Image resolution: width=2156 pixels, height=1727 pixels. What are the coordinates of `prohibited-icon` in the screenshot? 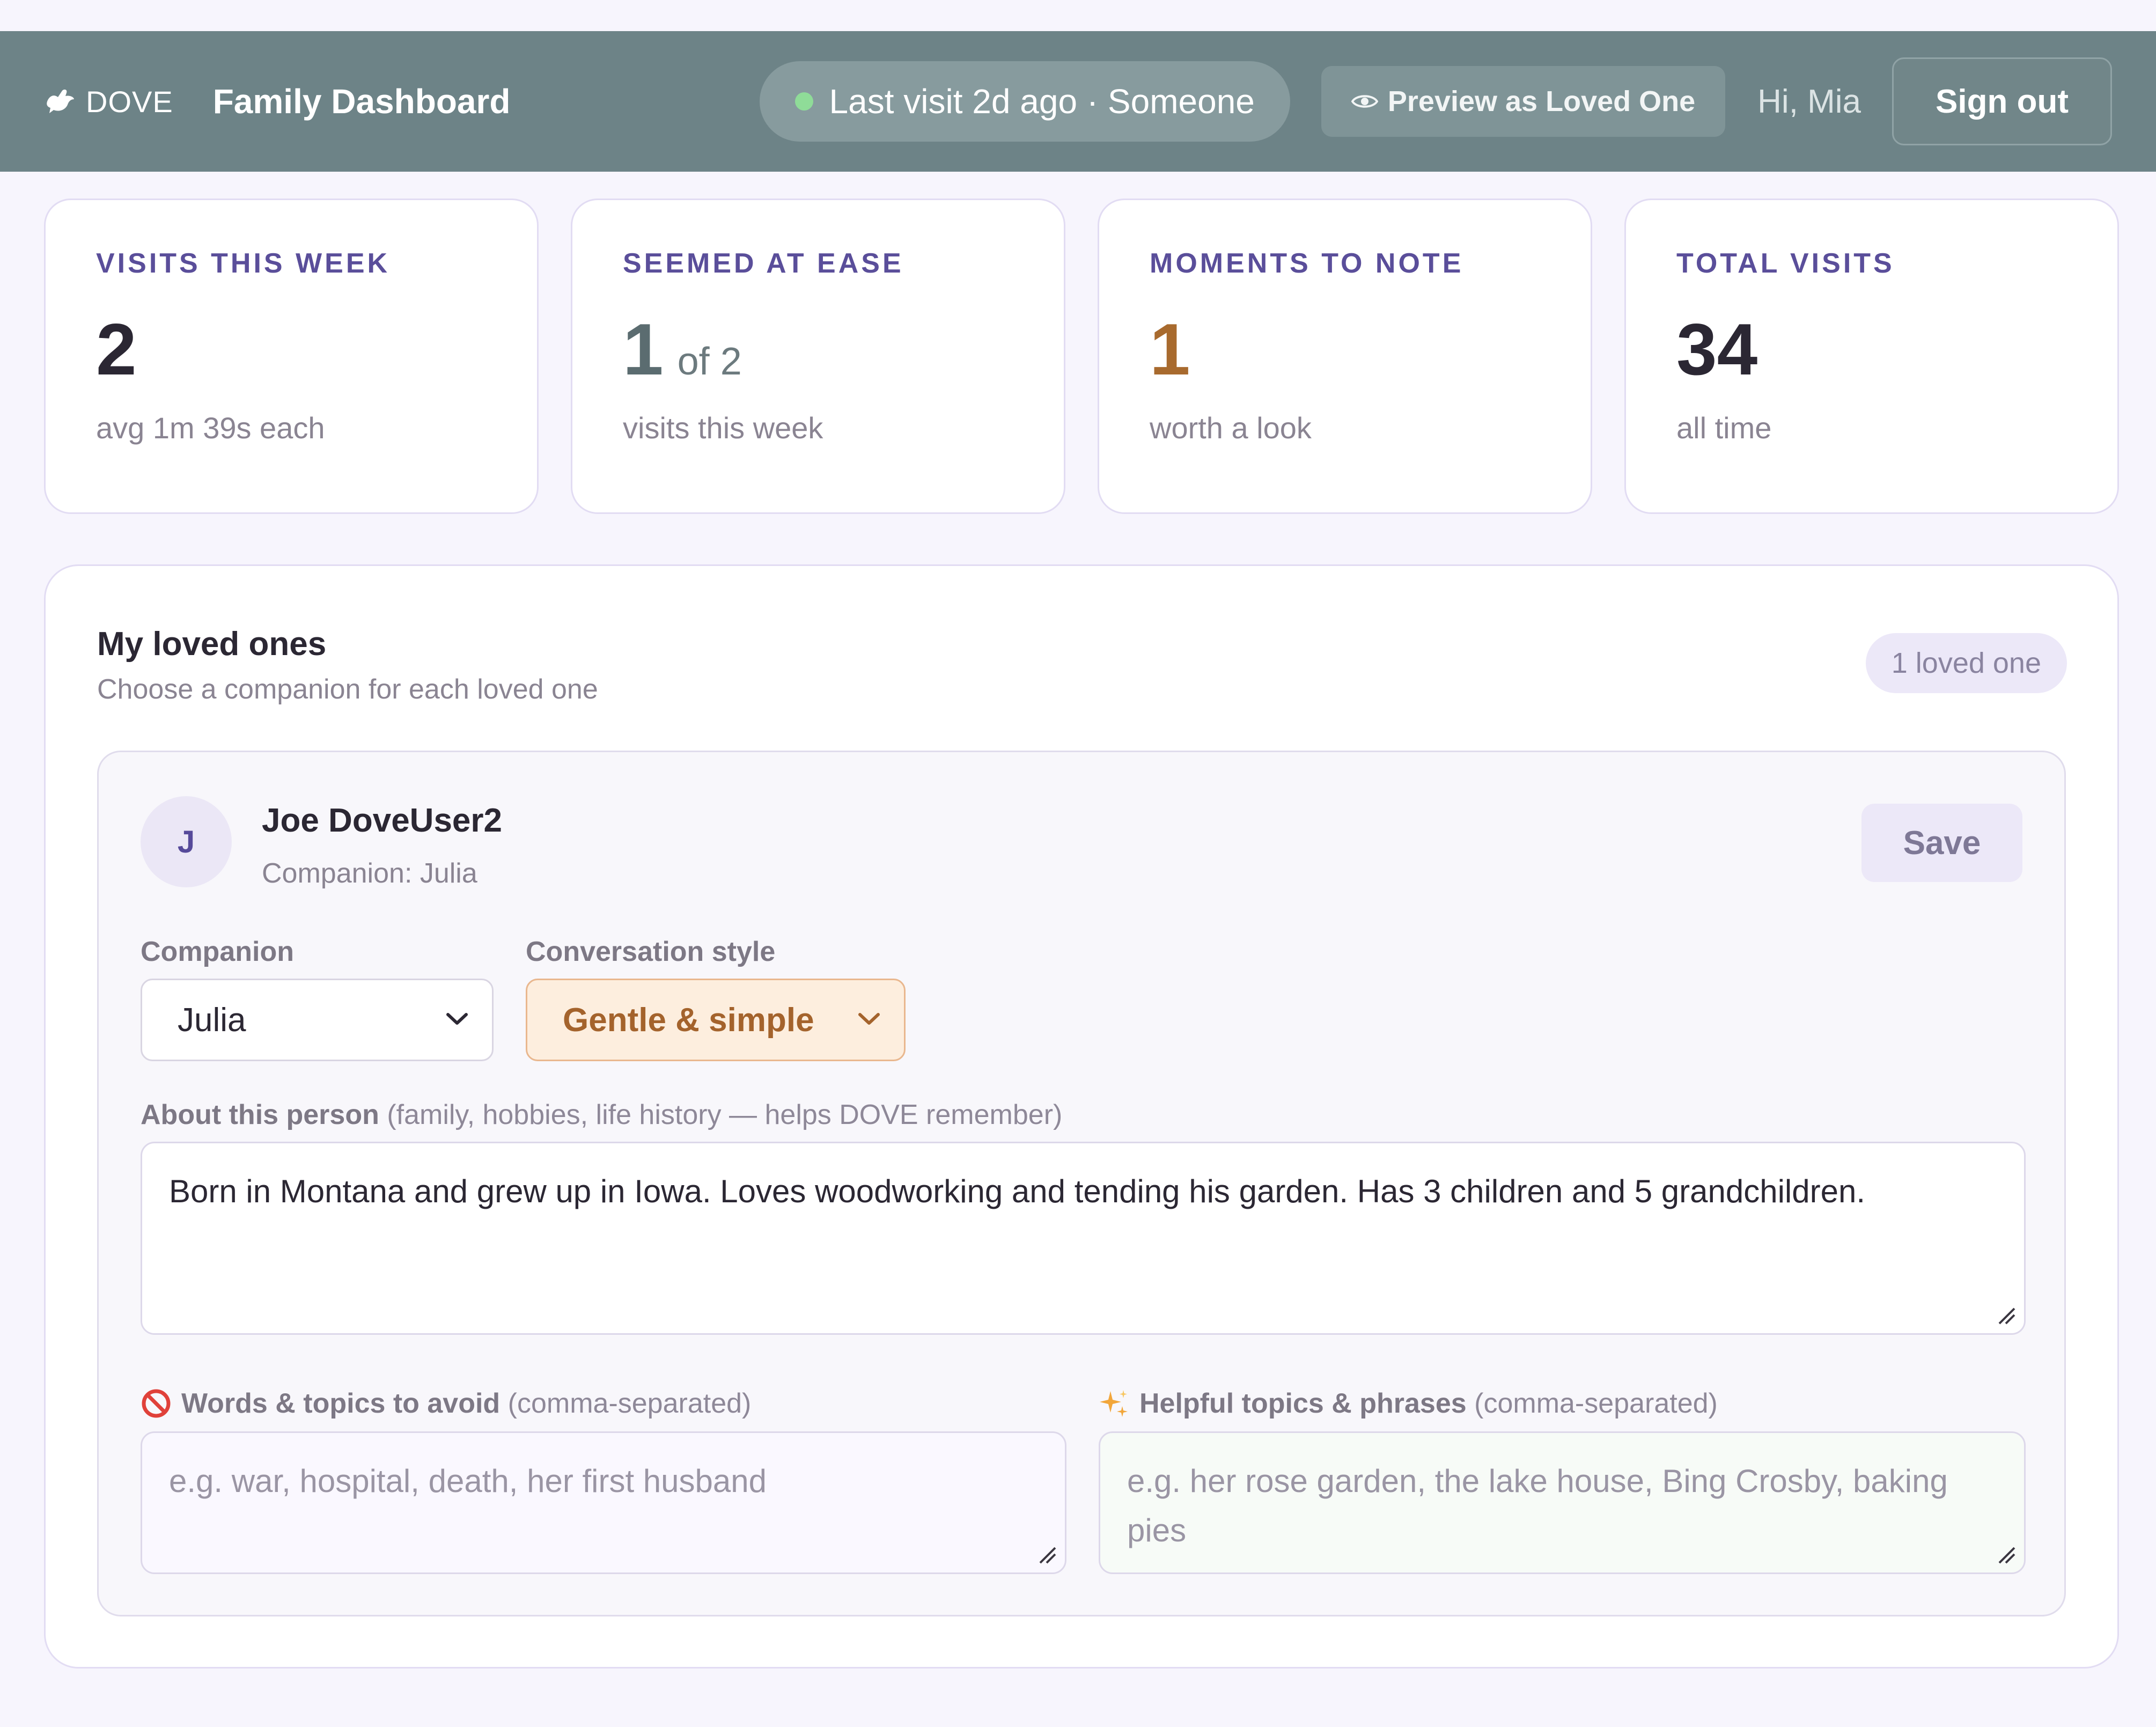 It's located at (156, 1403).